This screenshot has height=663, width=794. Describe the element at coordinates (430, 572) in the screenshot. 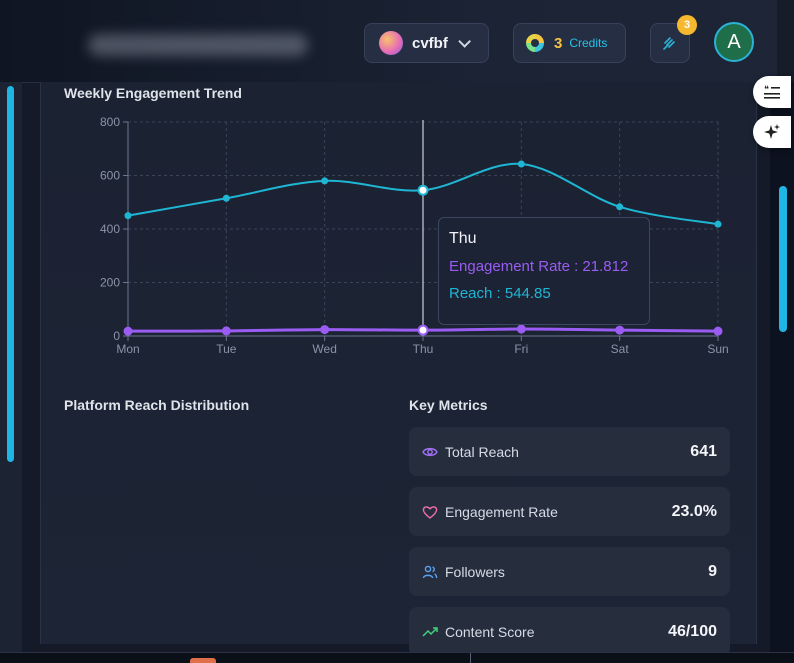

I see `users-icon` at that location.